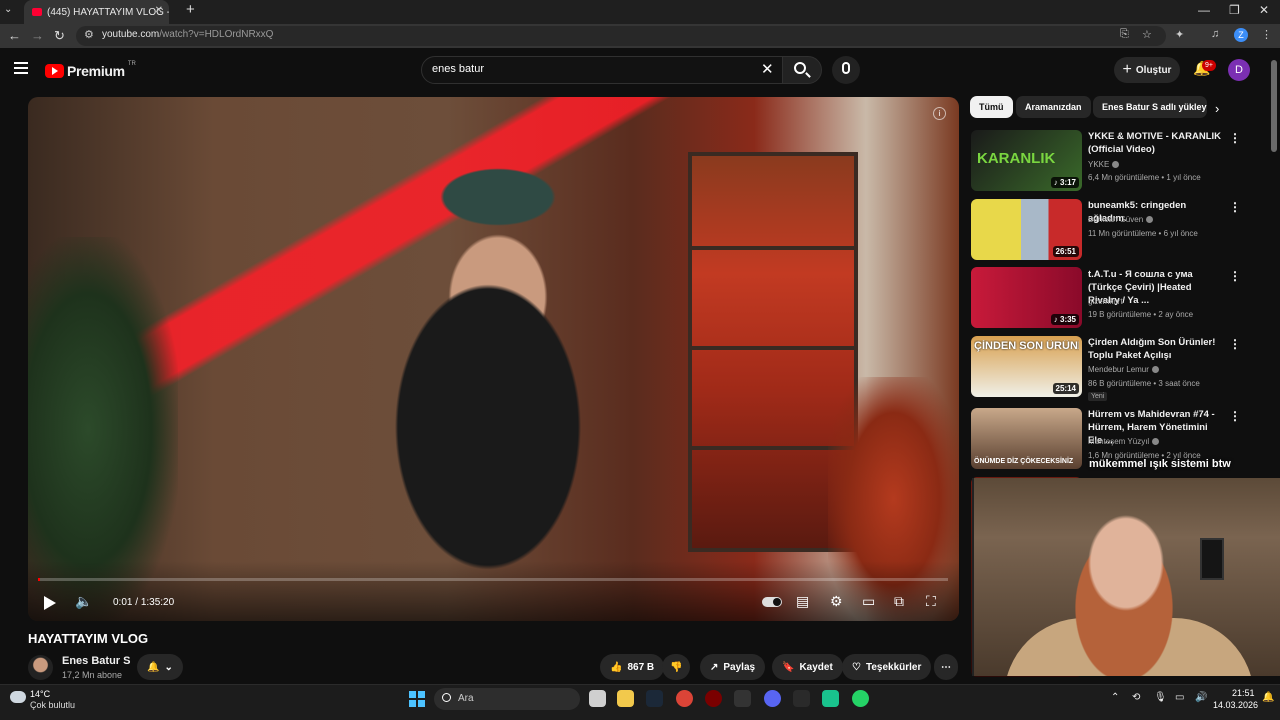 The image size is (1280, 720). What do you see at coordinates (625, 698) in the screenshot?
I see `file-explorer-icon` at bounding box center [625, 698].